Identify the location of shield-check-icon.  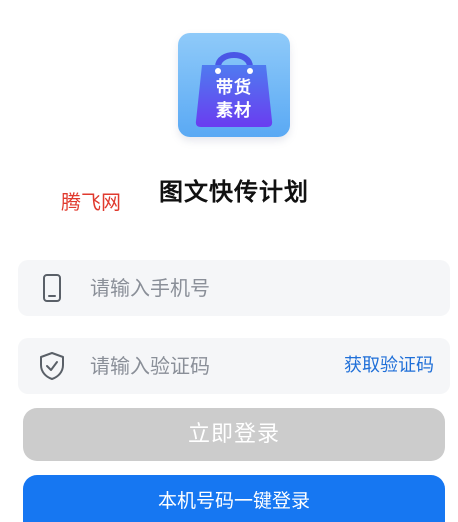
(52, 366).